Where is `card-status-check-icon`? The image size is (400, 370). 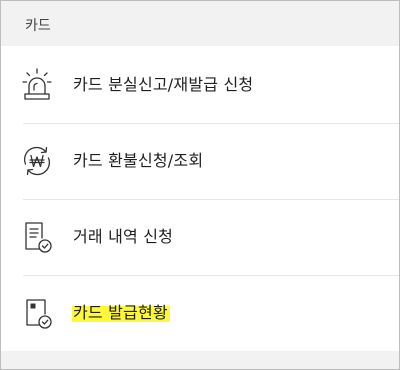
card-status-check-icon is located at coordinates (37, 313).